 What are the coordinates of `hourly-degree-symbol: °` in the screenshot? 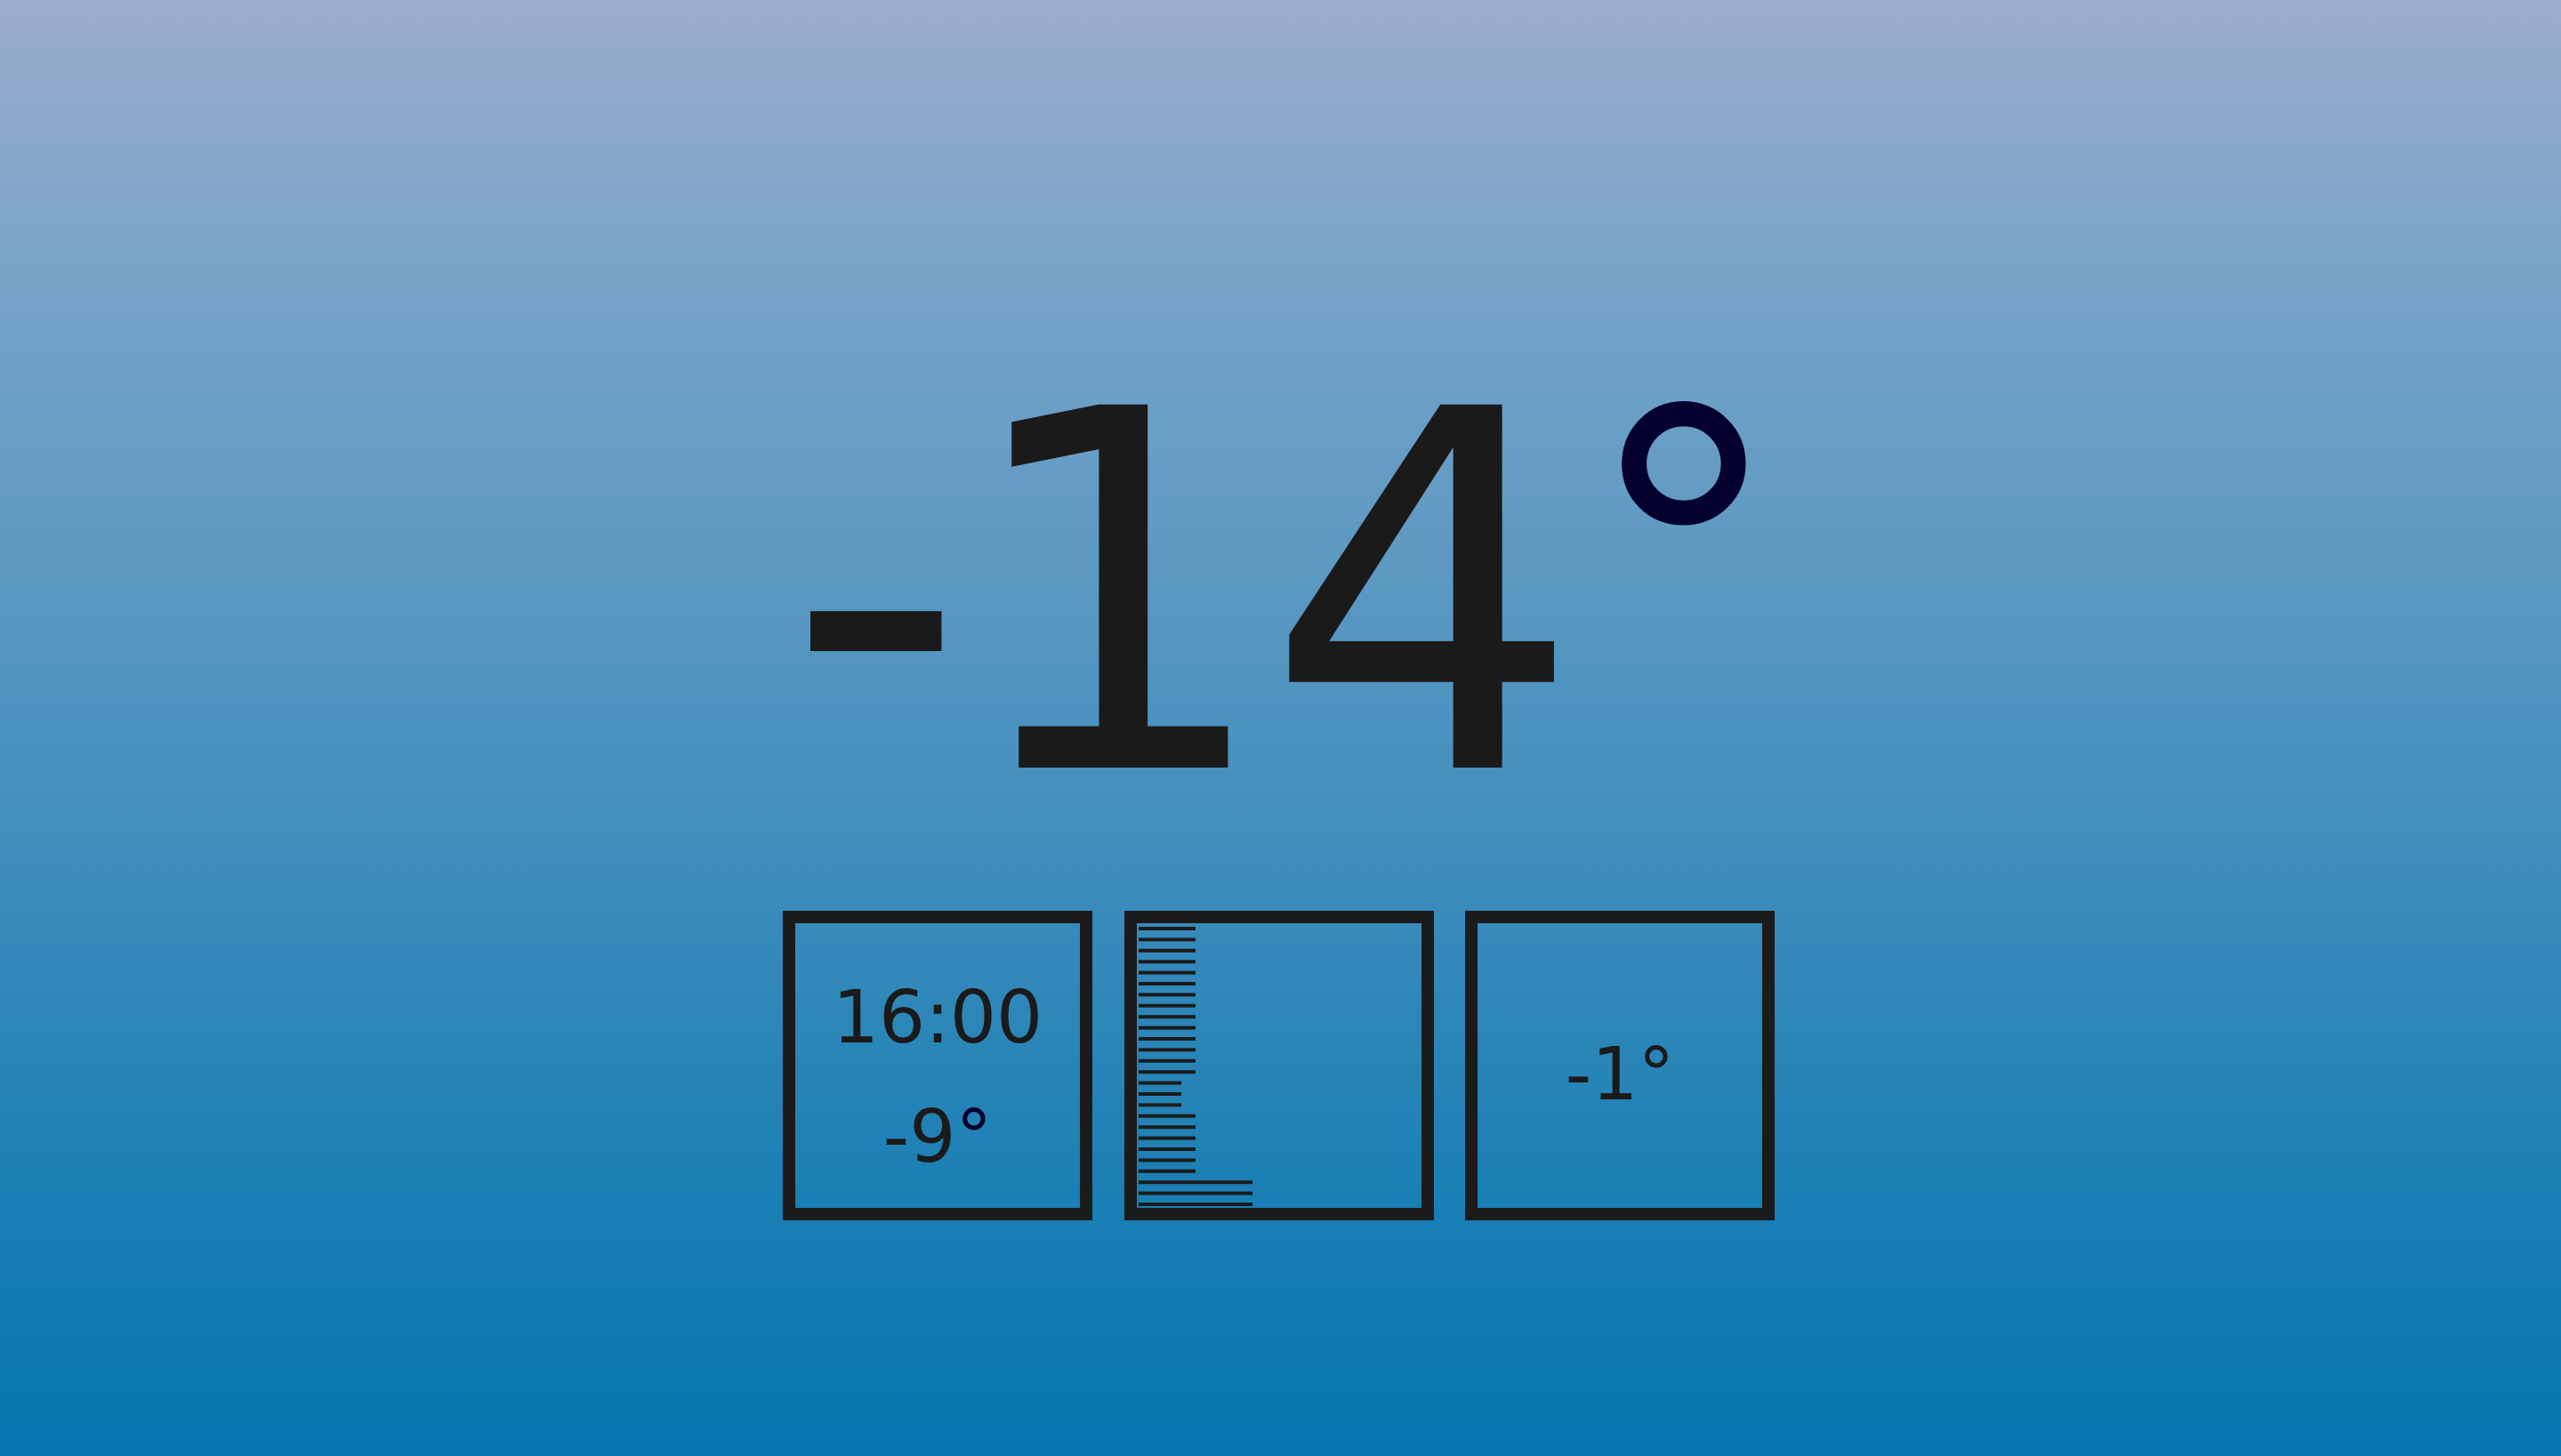 It's located at (974, 1137).